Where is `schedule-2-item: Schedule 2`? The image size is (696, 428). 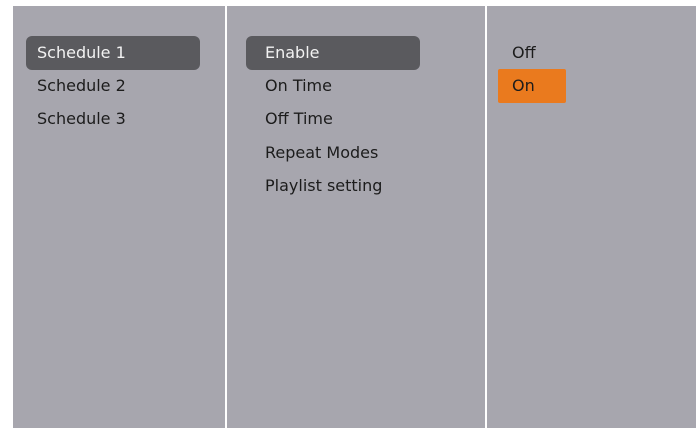
schedule-2-item: Schedule 2 is located at coordinates (113, 86).